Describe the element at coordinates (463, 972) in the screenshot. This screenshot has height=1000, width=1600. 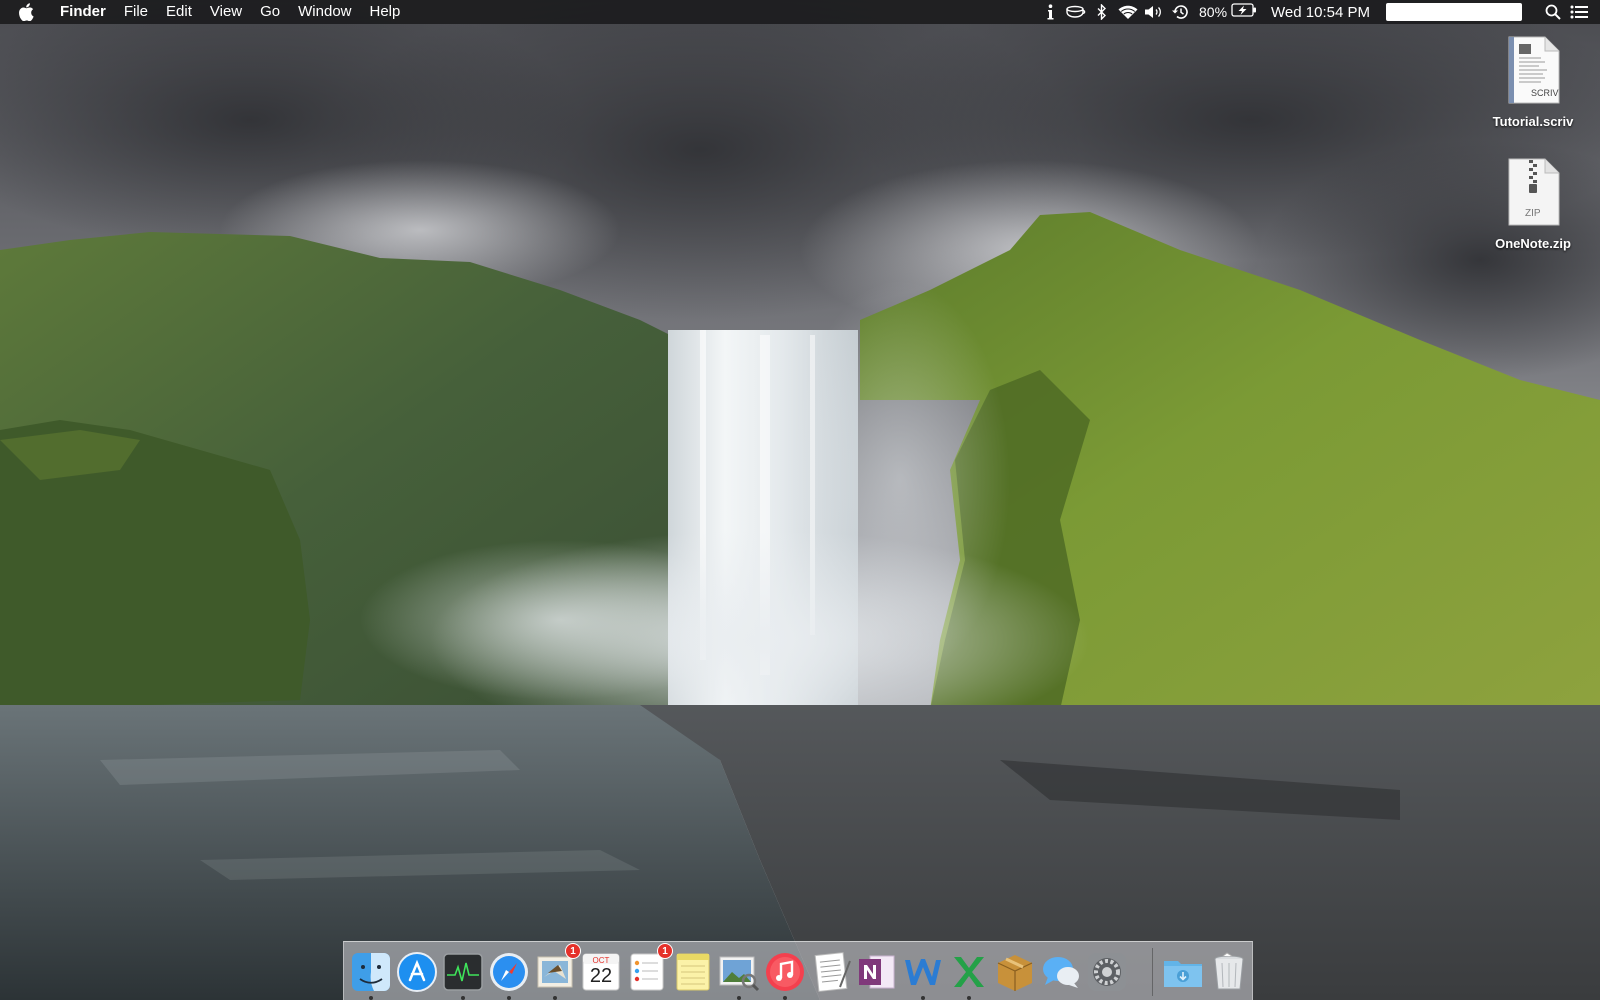
I see `activity-monitor-icon` at that location.